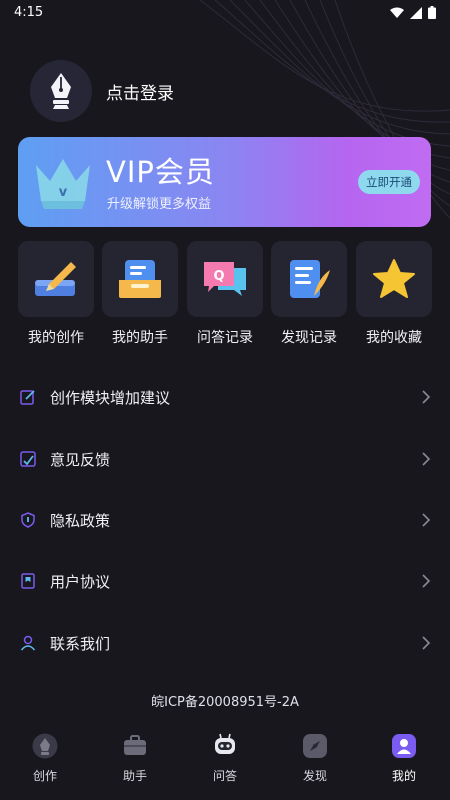  I want to click on tab-assistant: 助手, so click(135, 762).